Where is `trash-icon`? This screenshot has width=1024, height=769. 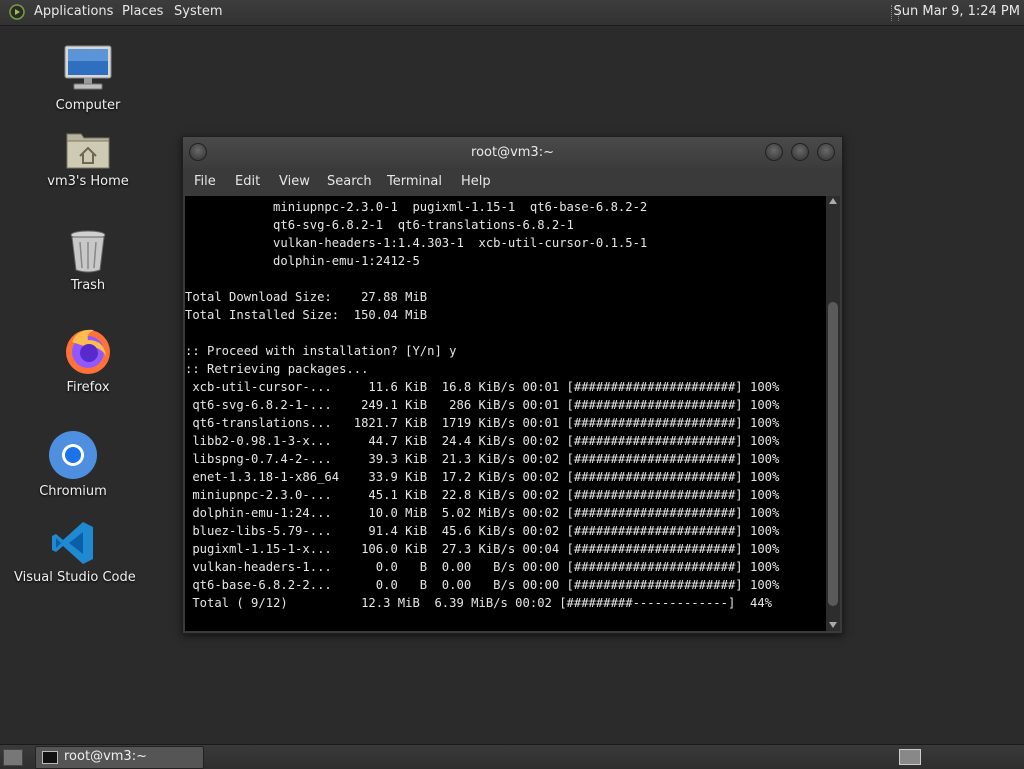 trash-icon is located at coordinates (88, 251).